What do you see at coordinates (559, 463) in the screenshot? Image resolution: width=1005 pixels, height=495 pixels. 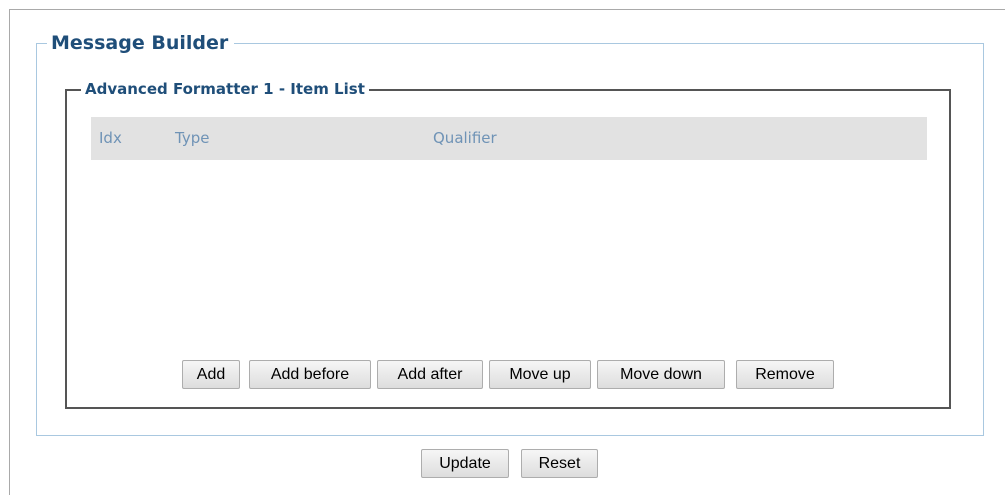 I see `reset-button: Reset` at bounding box center [559, 463].